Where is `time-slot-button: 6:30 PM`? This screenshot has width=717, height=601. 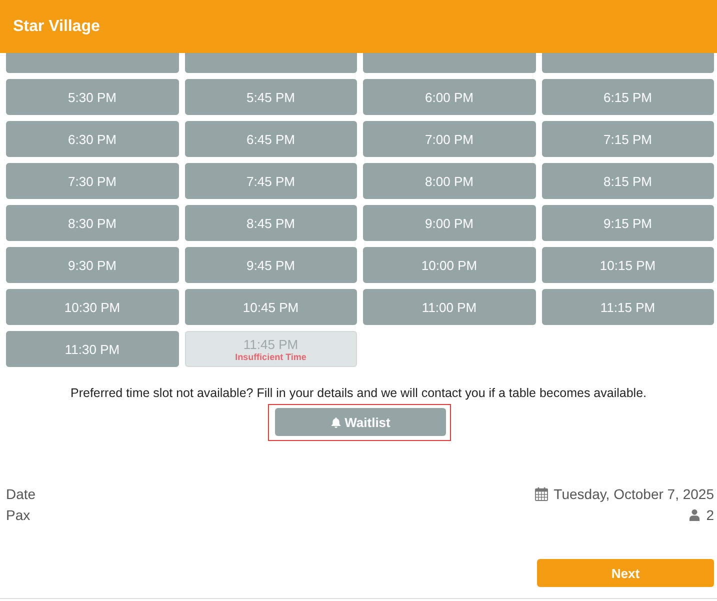 time-slot-button: 6:30 PM is located at coordinates (92, 139).